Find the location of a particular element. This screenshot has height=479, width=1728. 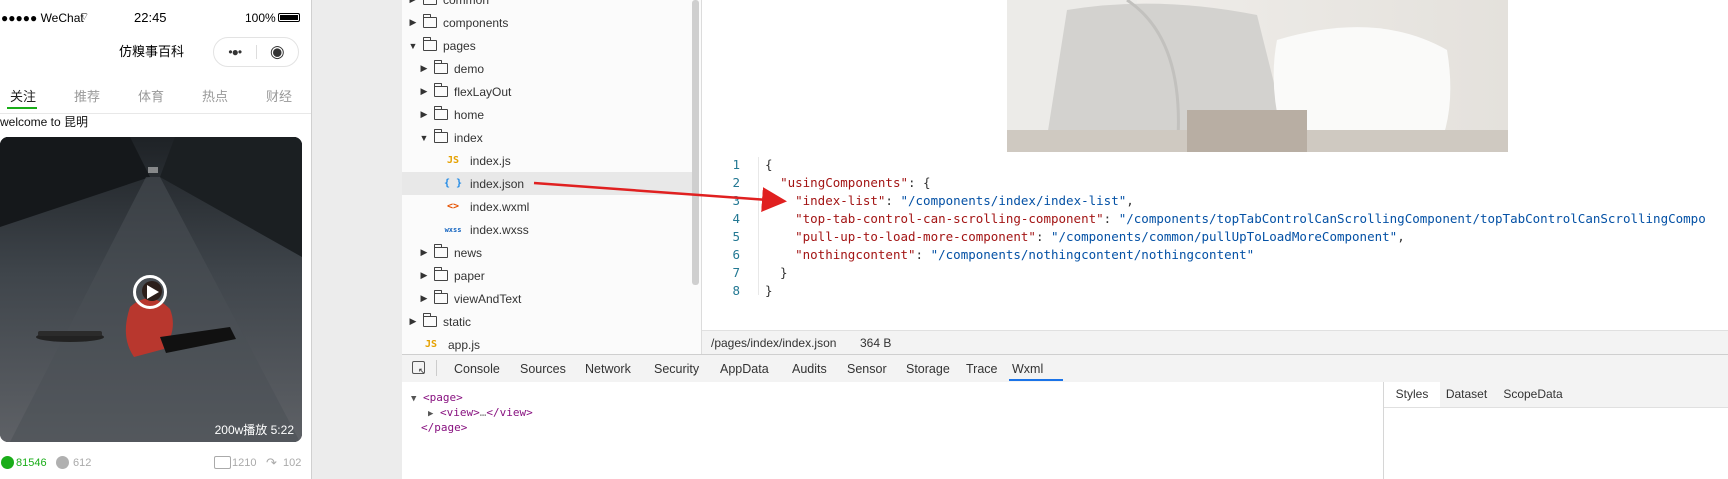

active-devtools-tab-indicator is located at coordinates (1036, 380).